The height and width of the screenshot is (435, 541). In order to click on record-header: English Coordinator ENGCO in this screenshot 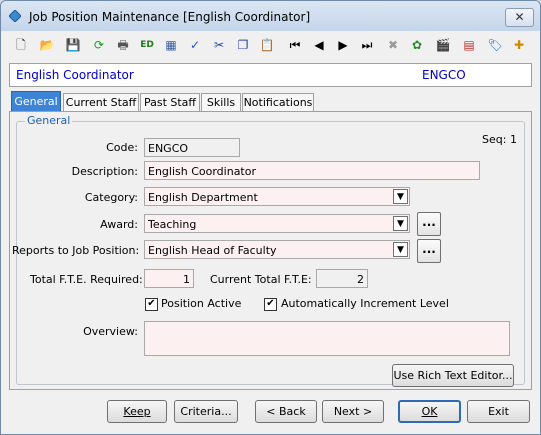, I will do `click(270, 75)`.